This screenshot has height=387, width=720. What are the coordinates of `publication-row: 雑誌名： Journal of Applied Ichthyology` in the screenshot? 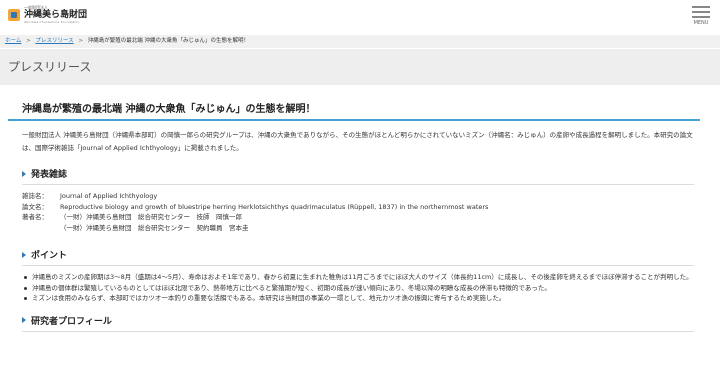 It's located at (361, 196).